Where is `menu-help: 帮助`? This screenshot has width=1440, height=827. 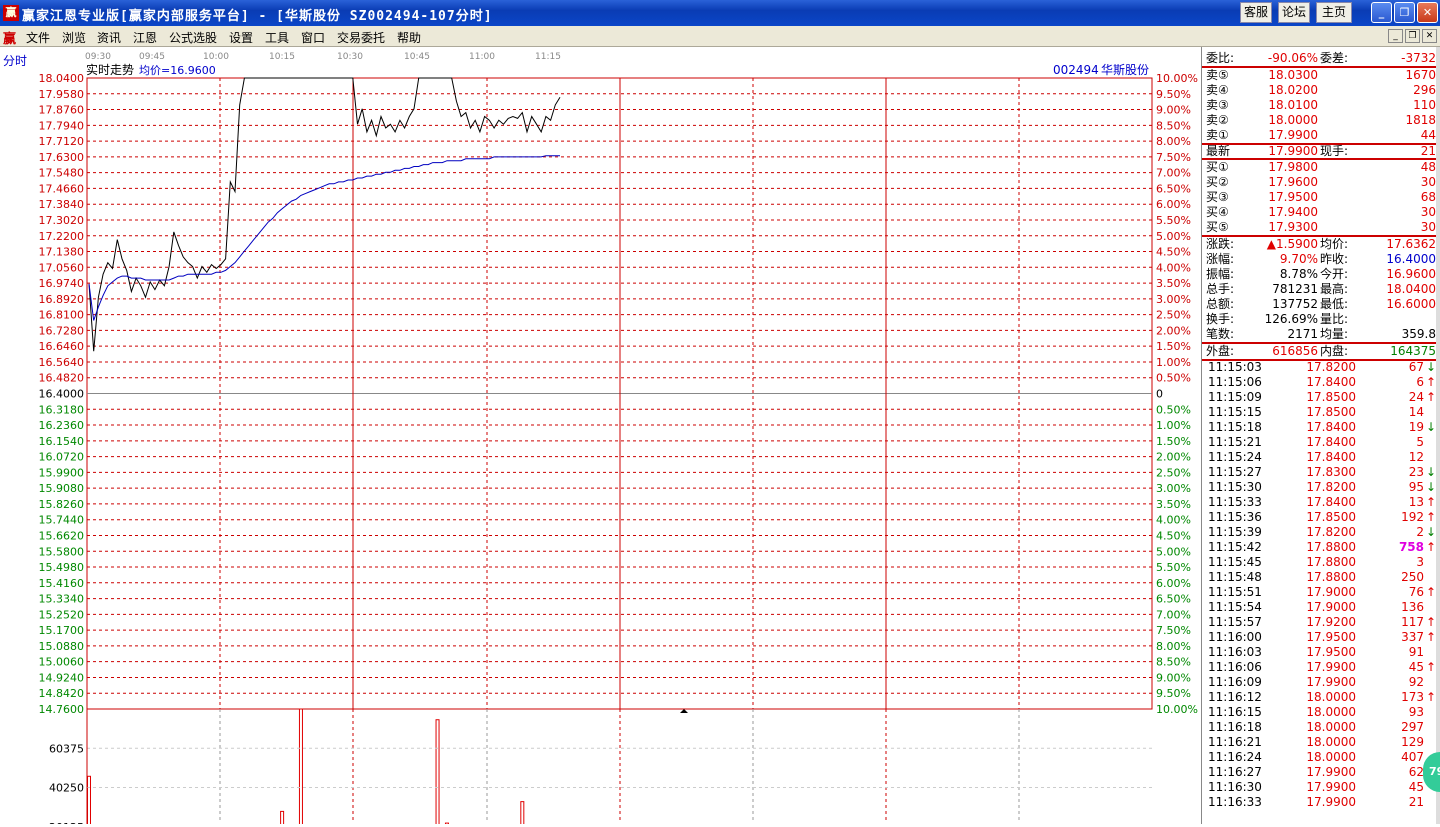
menu-help: 帮助 is located at coordinates (409, 37).